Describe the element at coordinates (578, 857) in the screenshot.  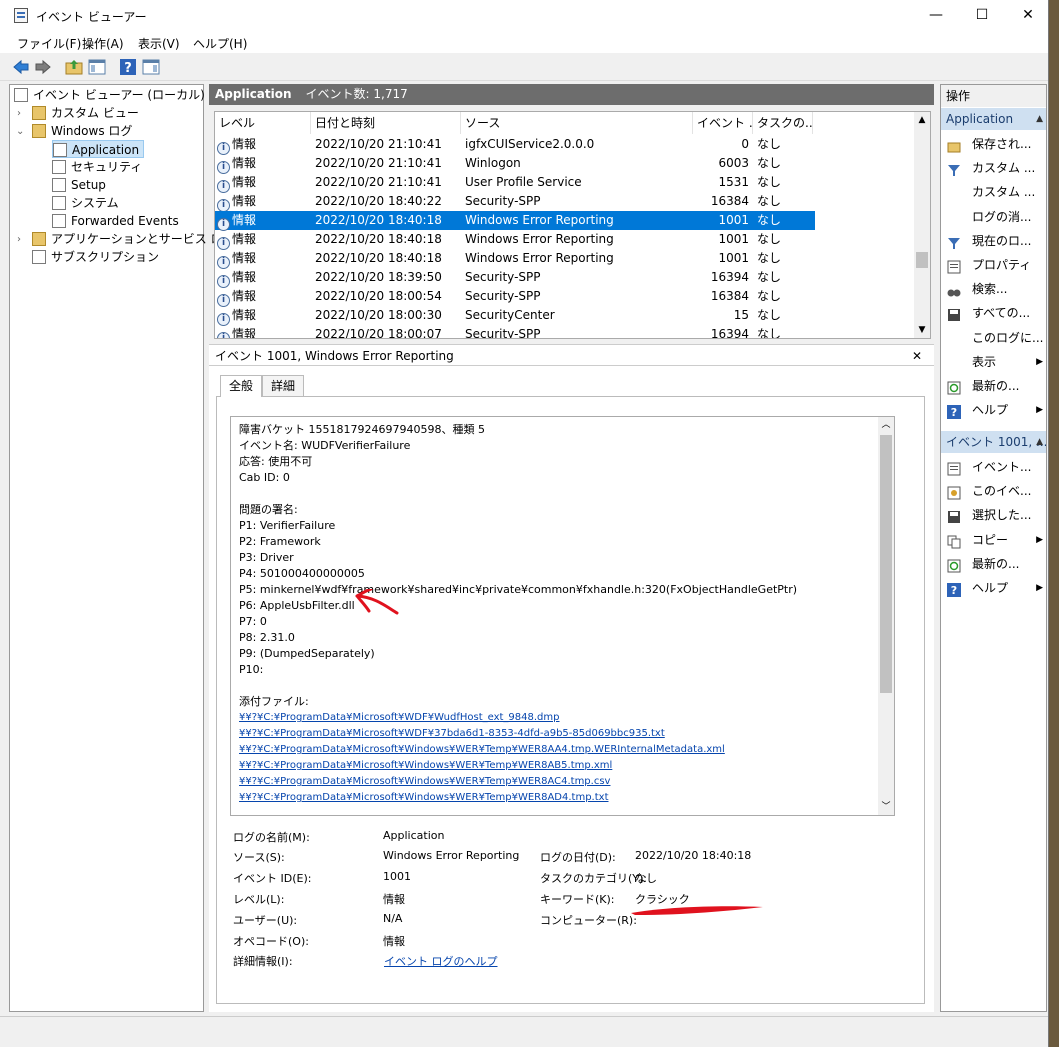
I see `logged-label: ログの日付(D):` at that location.